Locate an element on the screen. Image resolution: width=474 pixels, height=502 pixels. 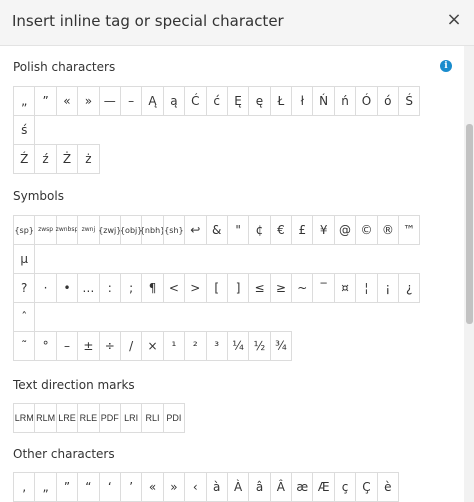
char-button: Ś is located at coordinates (409, 101).